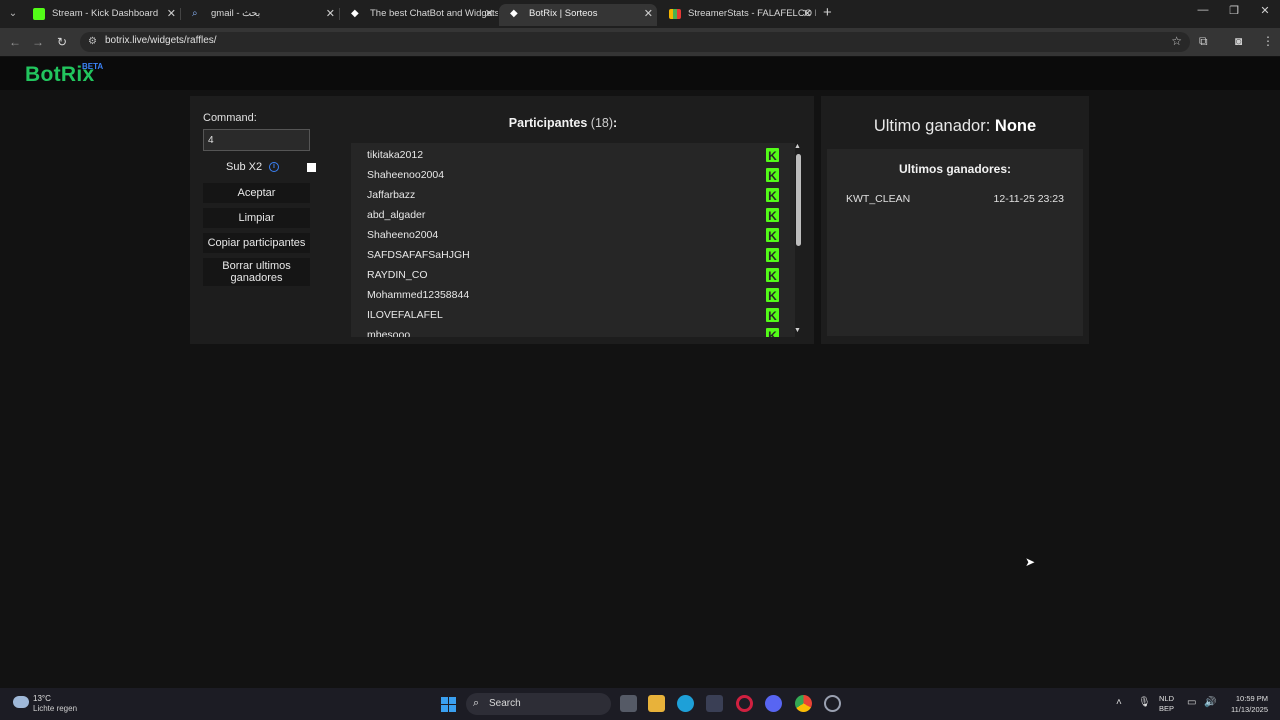  What do you see at coordinates (773, 703) in the screenshot?
I see `discord-icon` at bounding box center [773, 703].